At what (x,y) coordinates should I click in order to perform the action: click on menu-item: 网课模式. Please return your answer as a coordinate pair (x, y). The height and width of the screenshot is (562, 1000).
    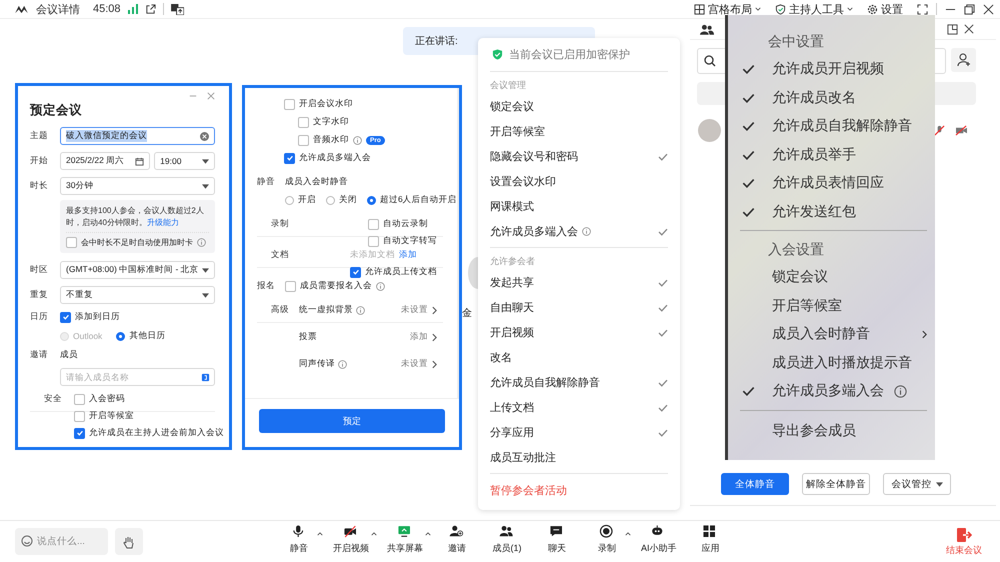
    Looking at the image, I should click on (579, 206).